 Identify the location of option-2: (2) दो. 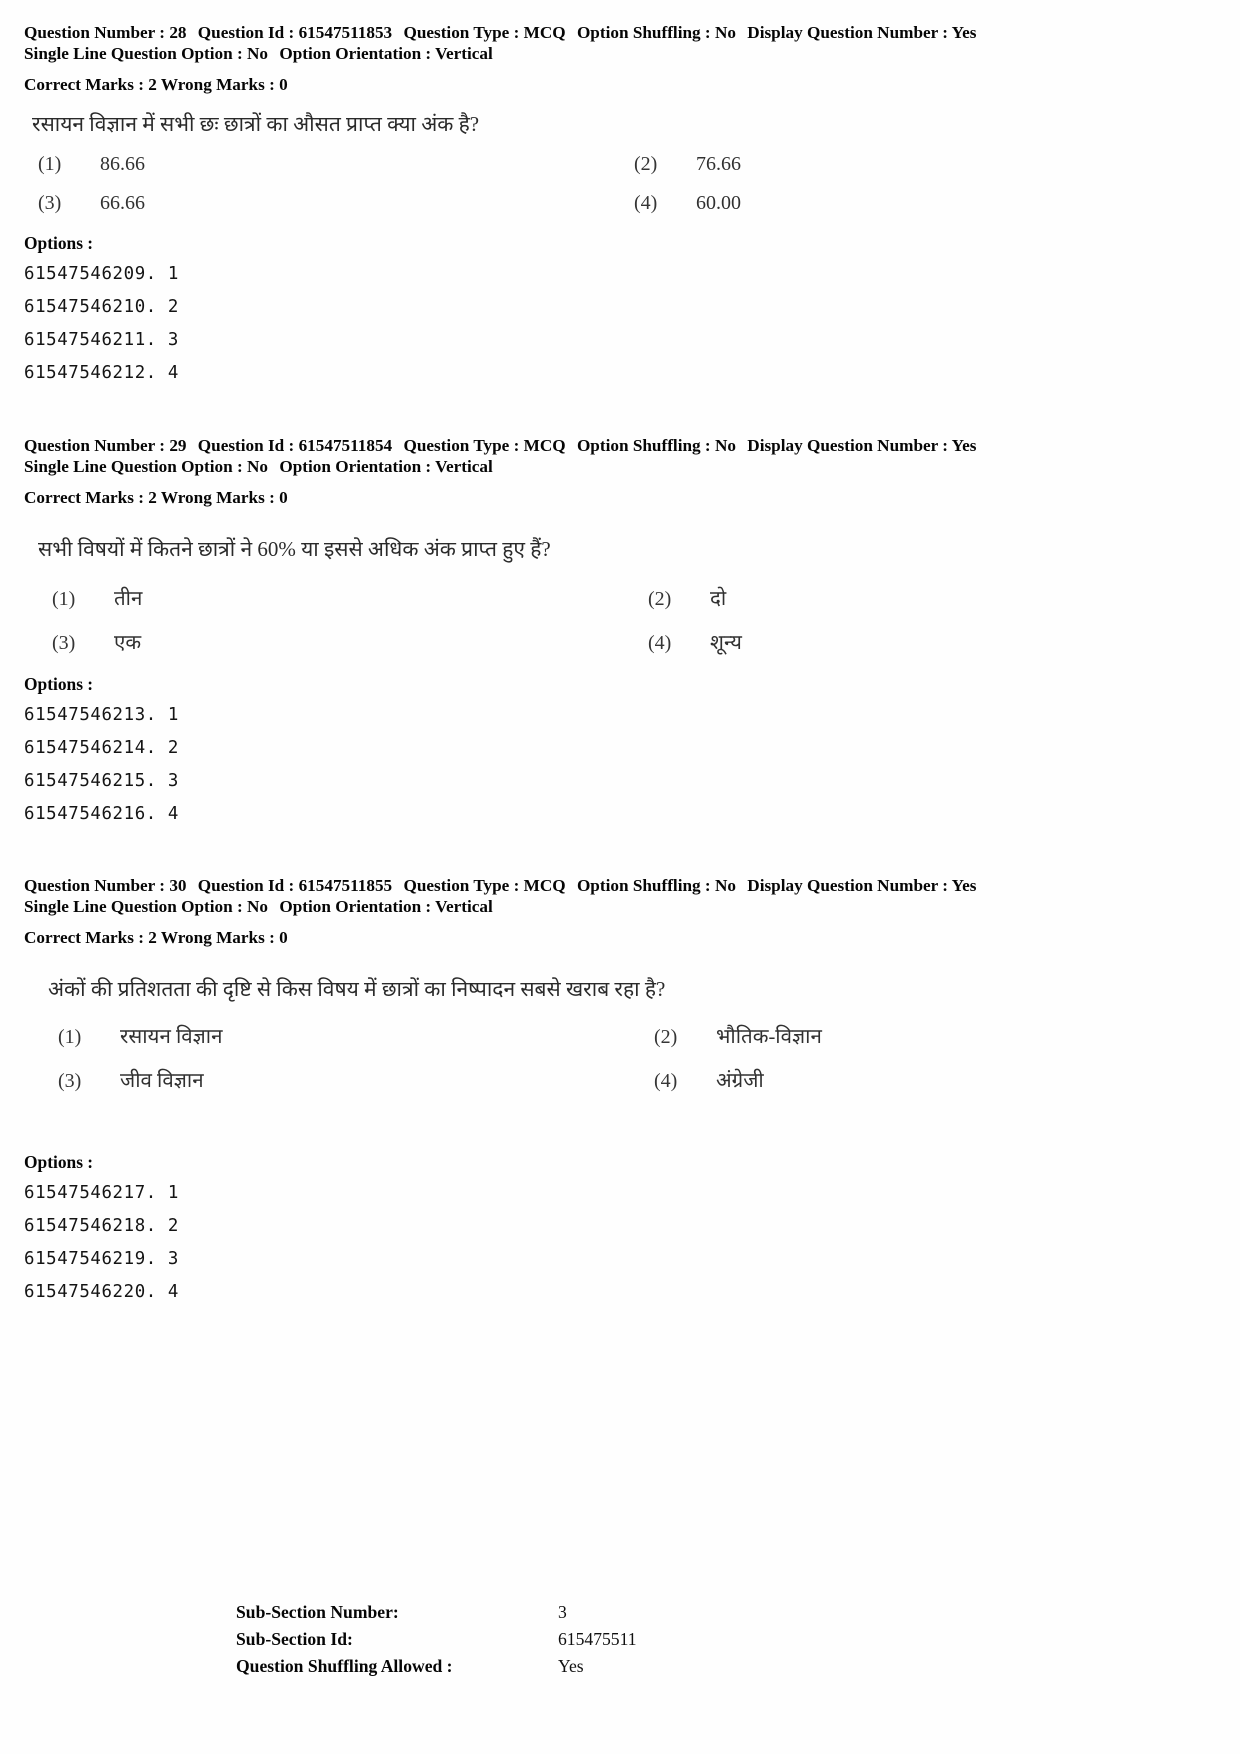
(944, 598).